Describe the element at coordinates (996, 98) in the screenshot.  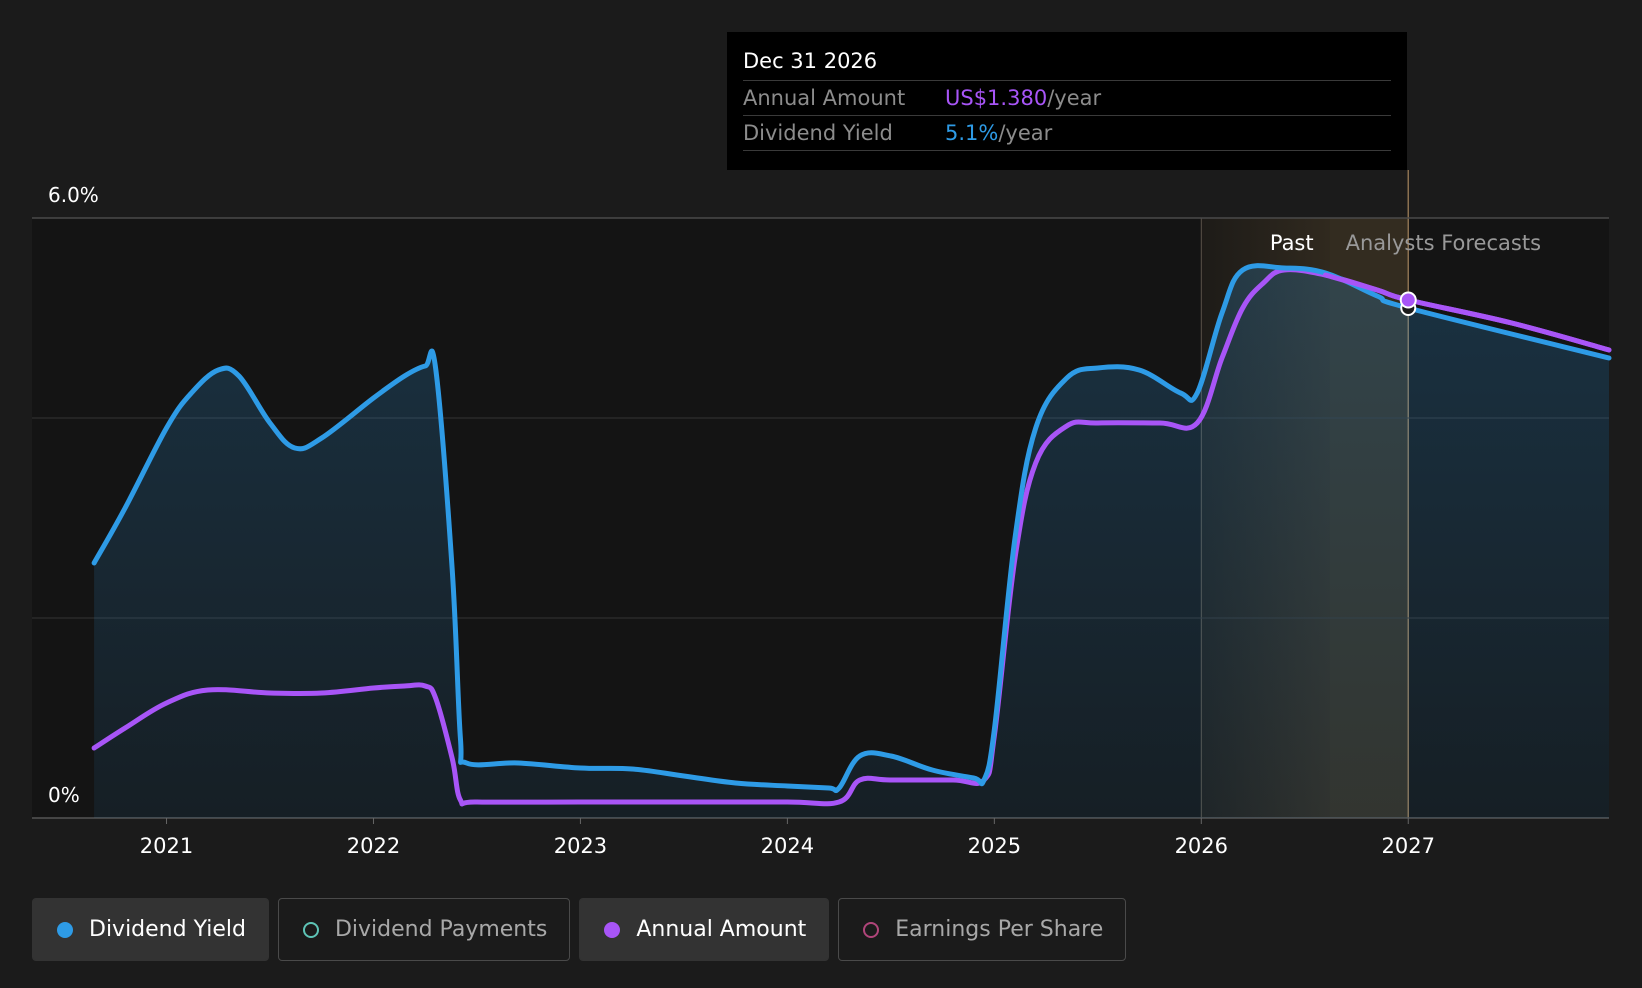
I see `tooltip-value: US$1.380` at that location.